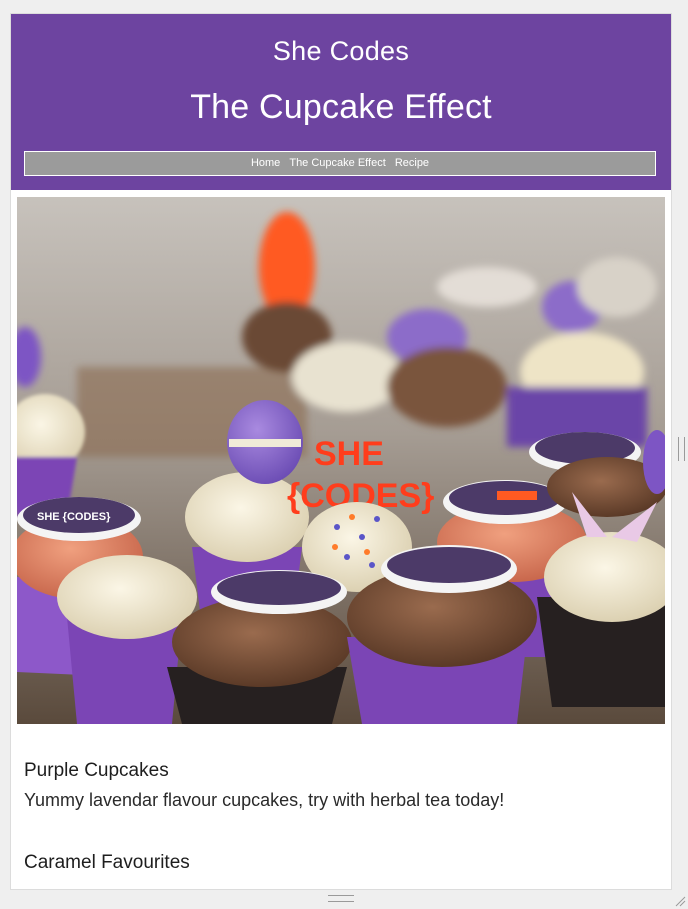 The image size is (688, 909). Describe the element at coordinates (349, 454) in the screenshot. I see `svg-text: SHE` at that location.